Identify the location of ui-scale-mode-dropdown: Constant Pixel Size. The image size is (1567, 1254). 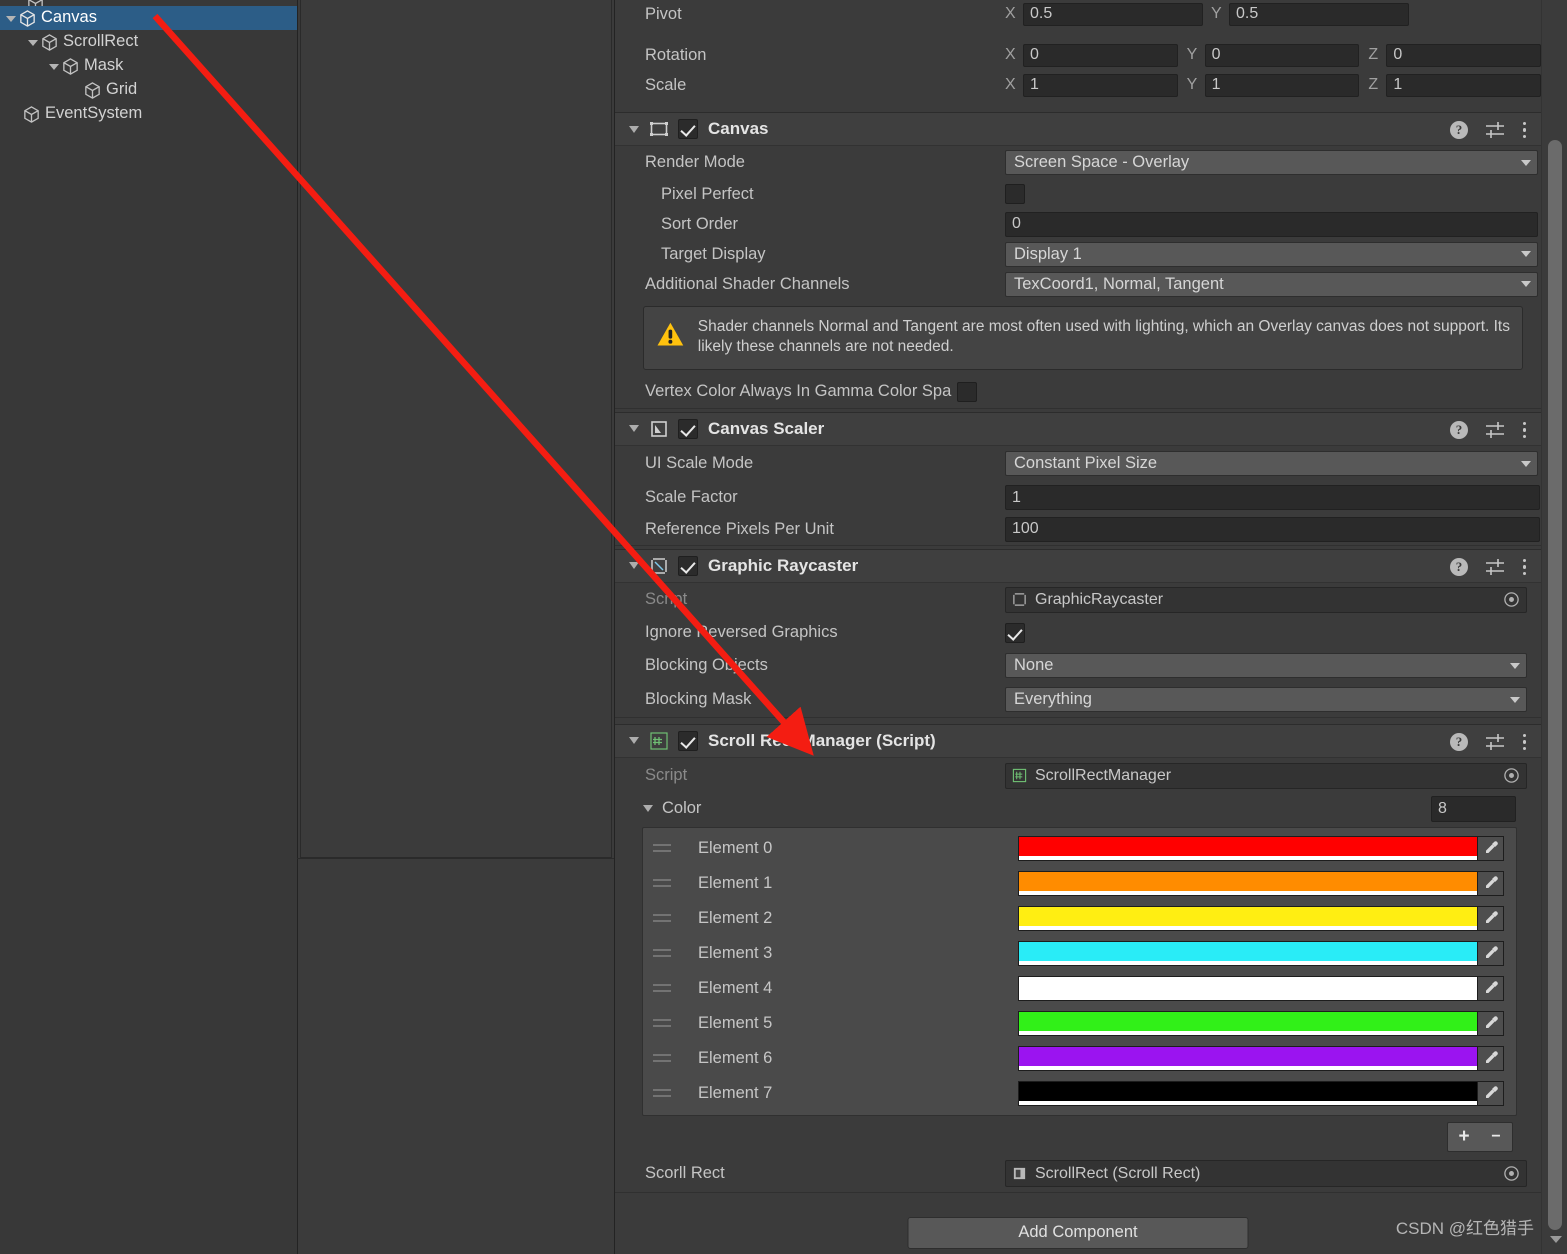
(1271, 464).